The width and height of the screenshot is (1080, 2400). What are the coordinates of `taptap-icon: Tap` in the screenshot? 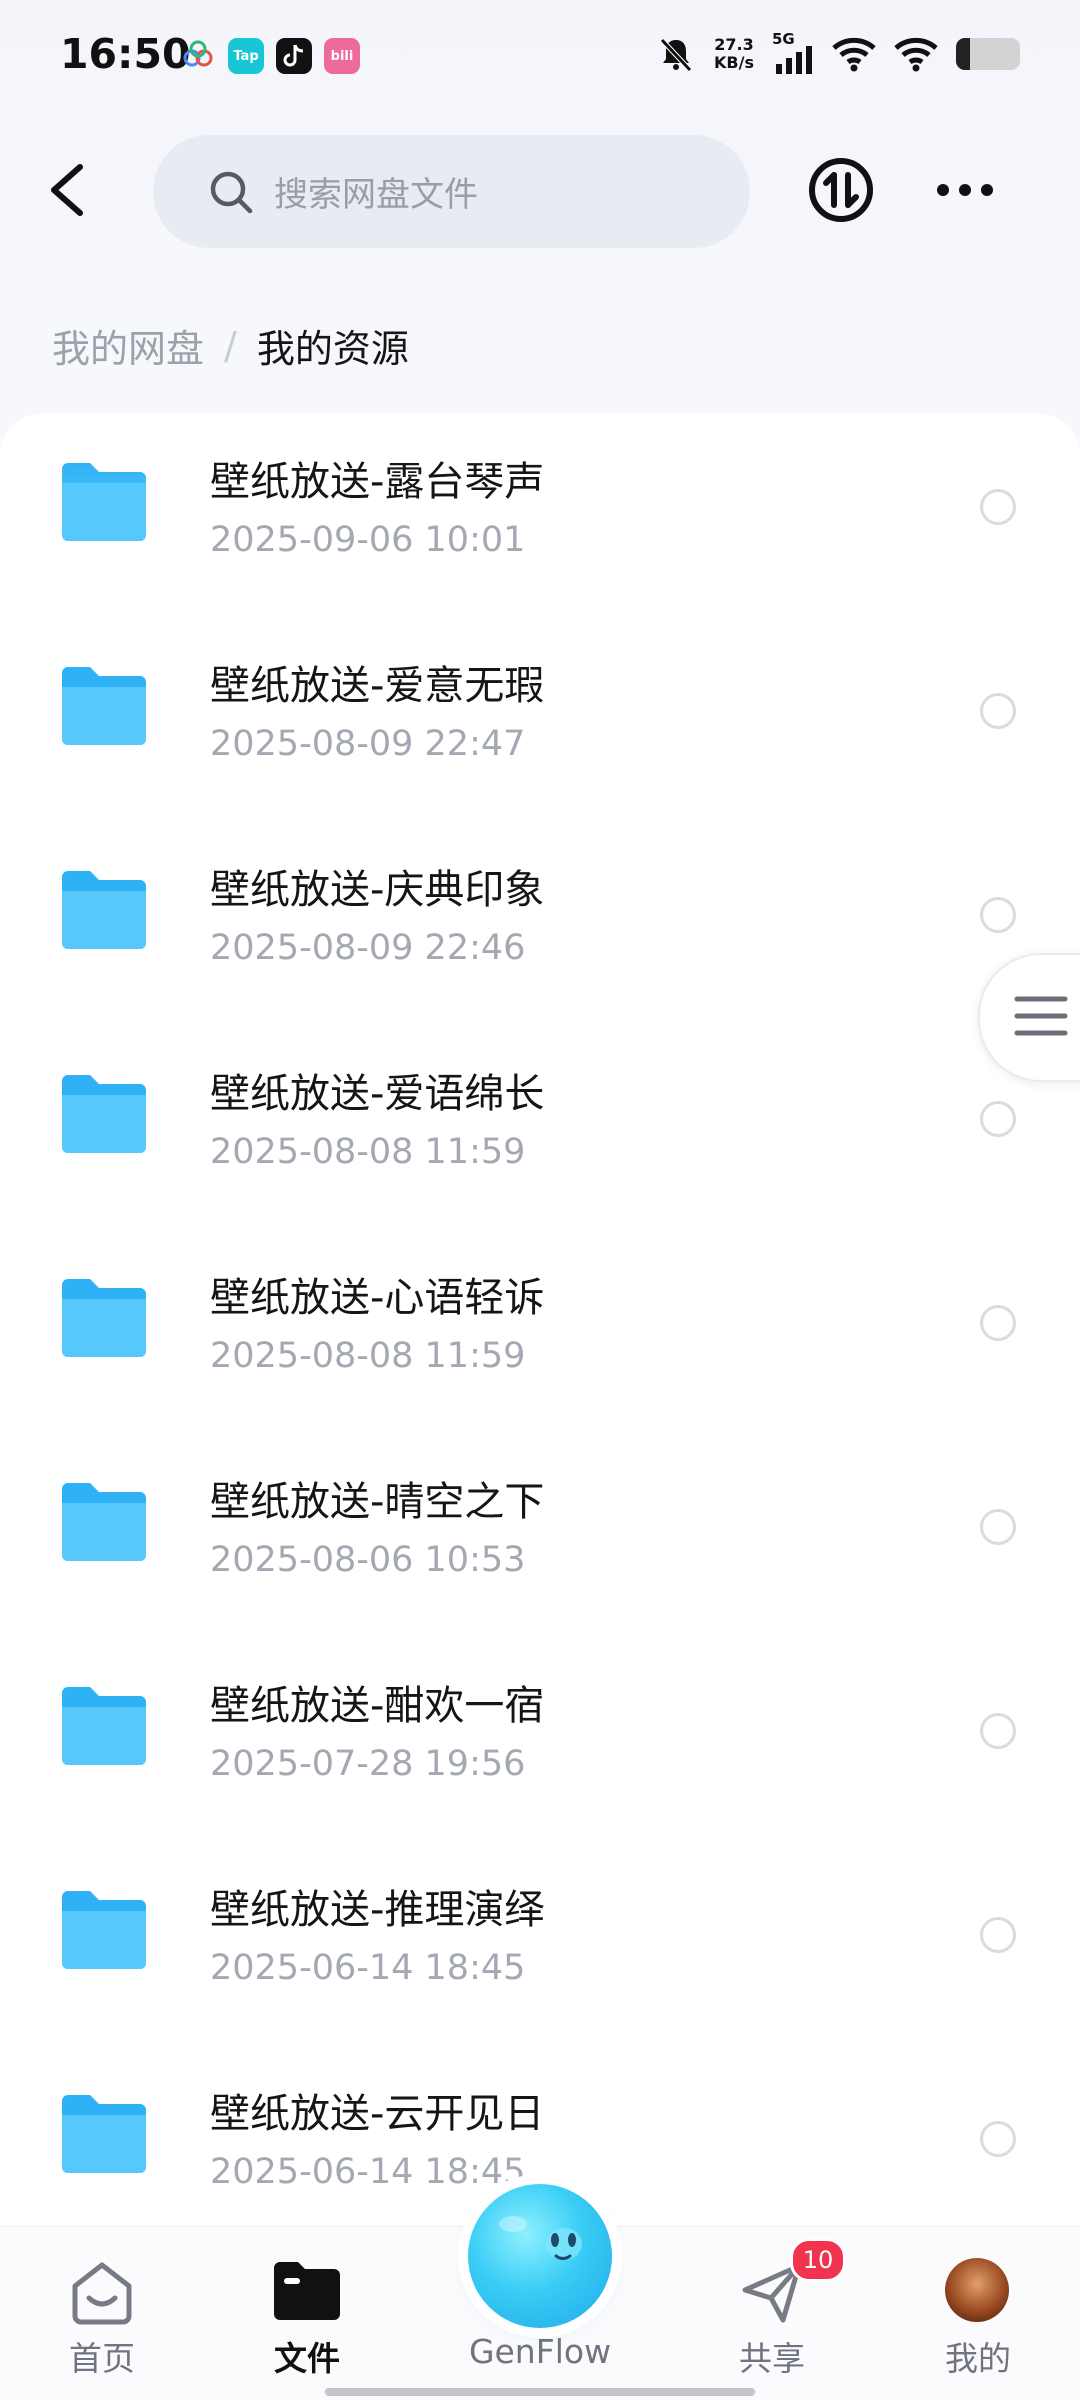 It's located at (246, 56).